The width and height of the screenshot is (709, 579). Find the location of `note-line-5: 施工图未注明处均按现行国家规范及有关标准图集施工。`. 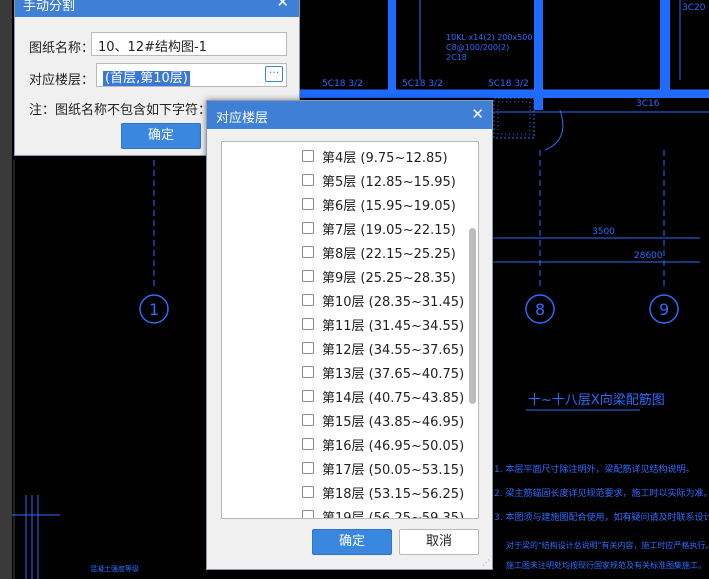

note-line-5: 施工图未注明处均按现行国家规范及有关标准图集施工。 is located at coordinates (606, 565).